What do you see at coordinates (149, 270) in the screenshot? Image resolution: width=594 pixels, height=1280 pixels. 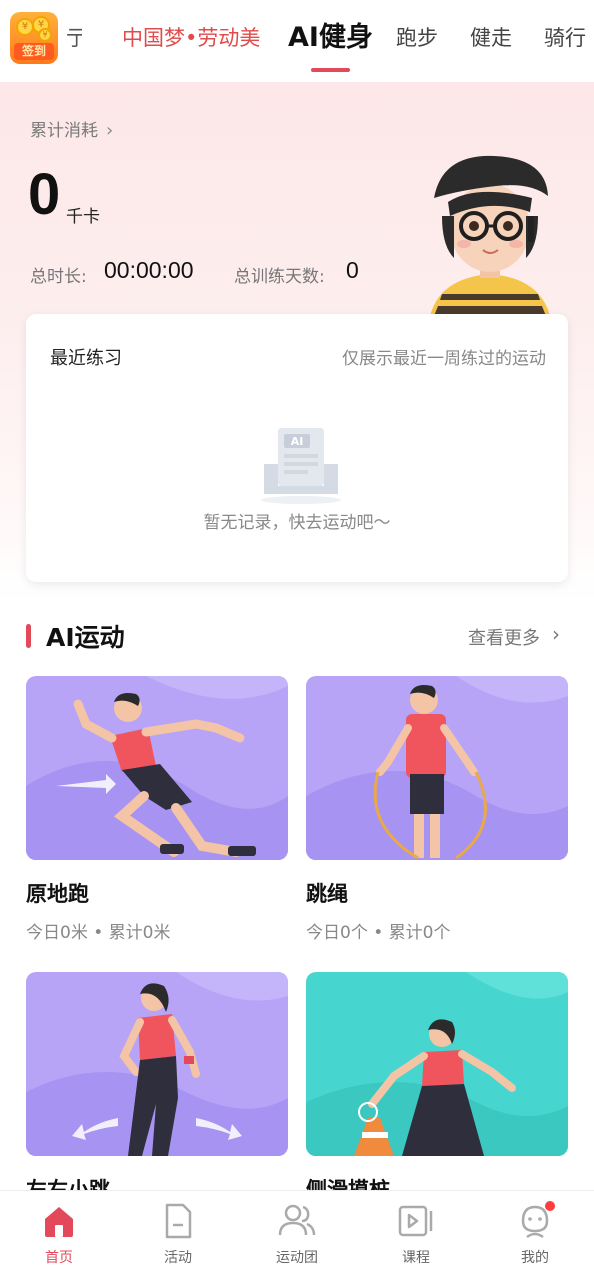 I see `duration-value: 00:00:00` at bounding box center [149, 270].